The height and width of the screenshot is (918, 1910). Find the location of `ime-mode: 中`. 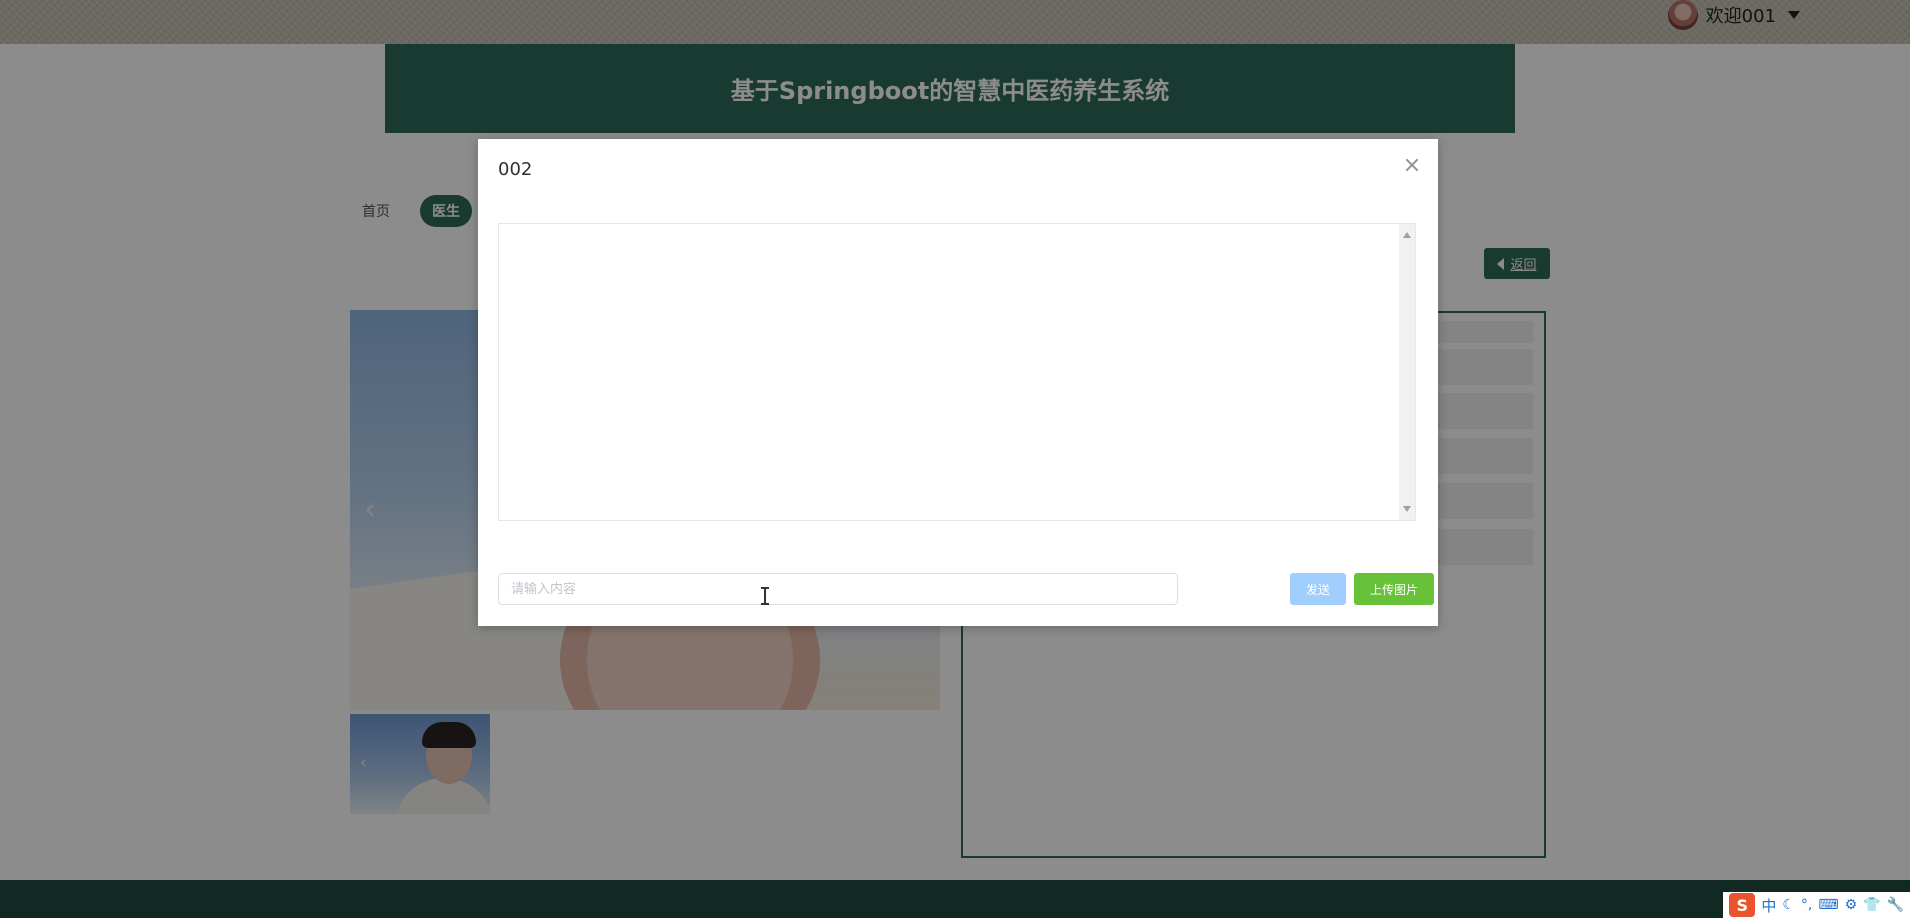

ime-mode: 中 is located at coordinates (1768, 905).